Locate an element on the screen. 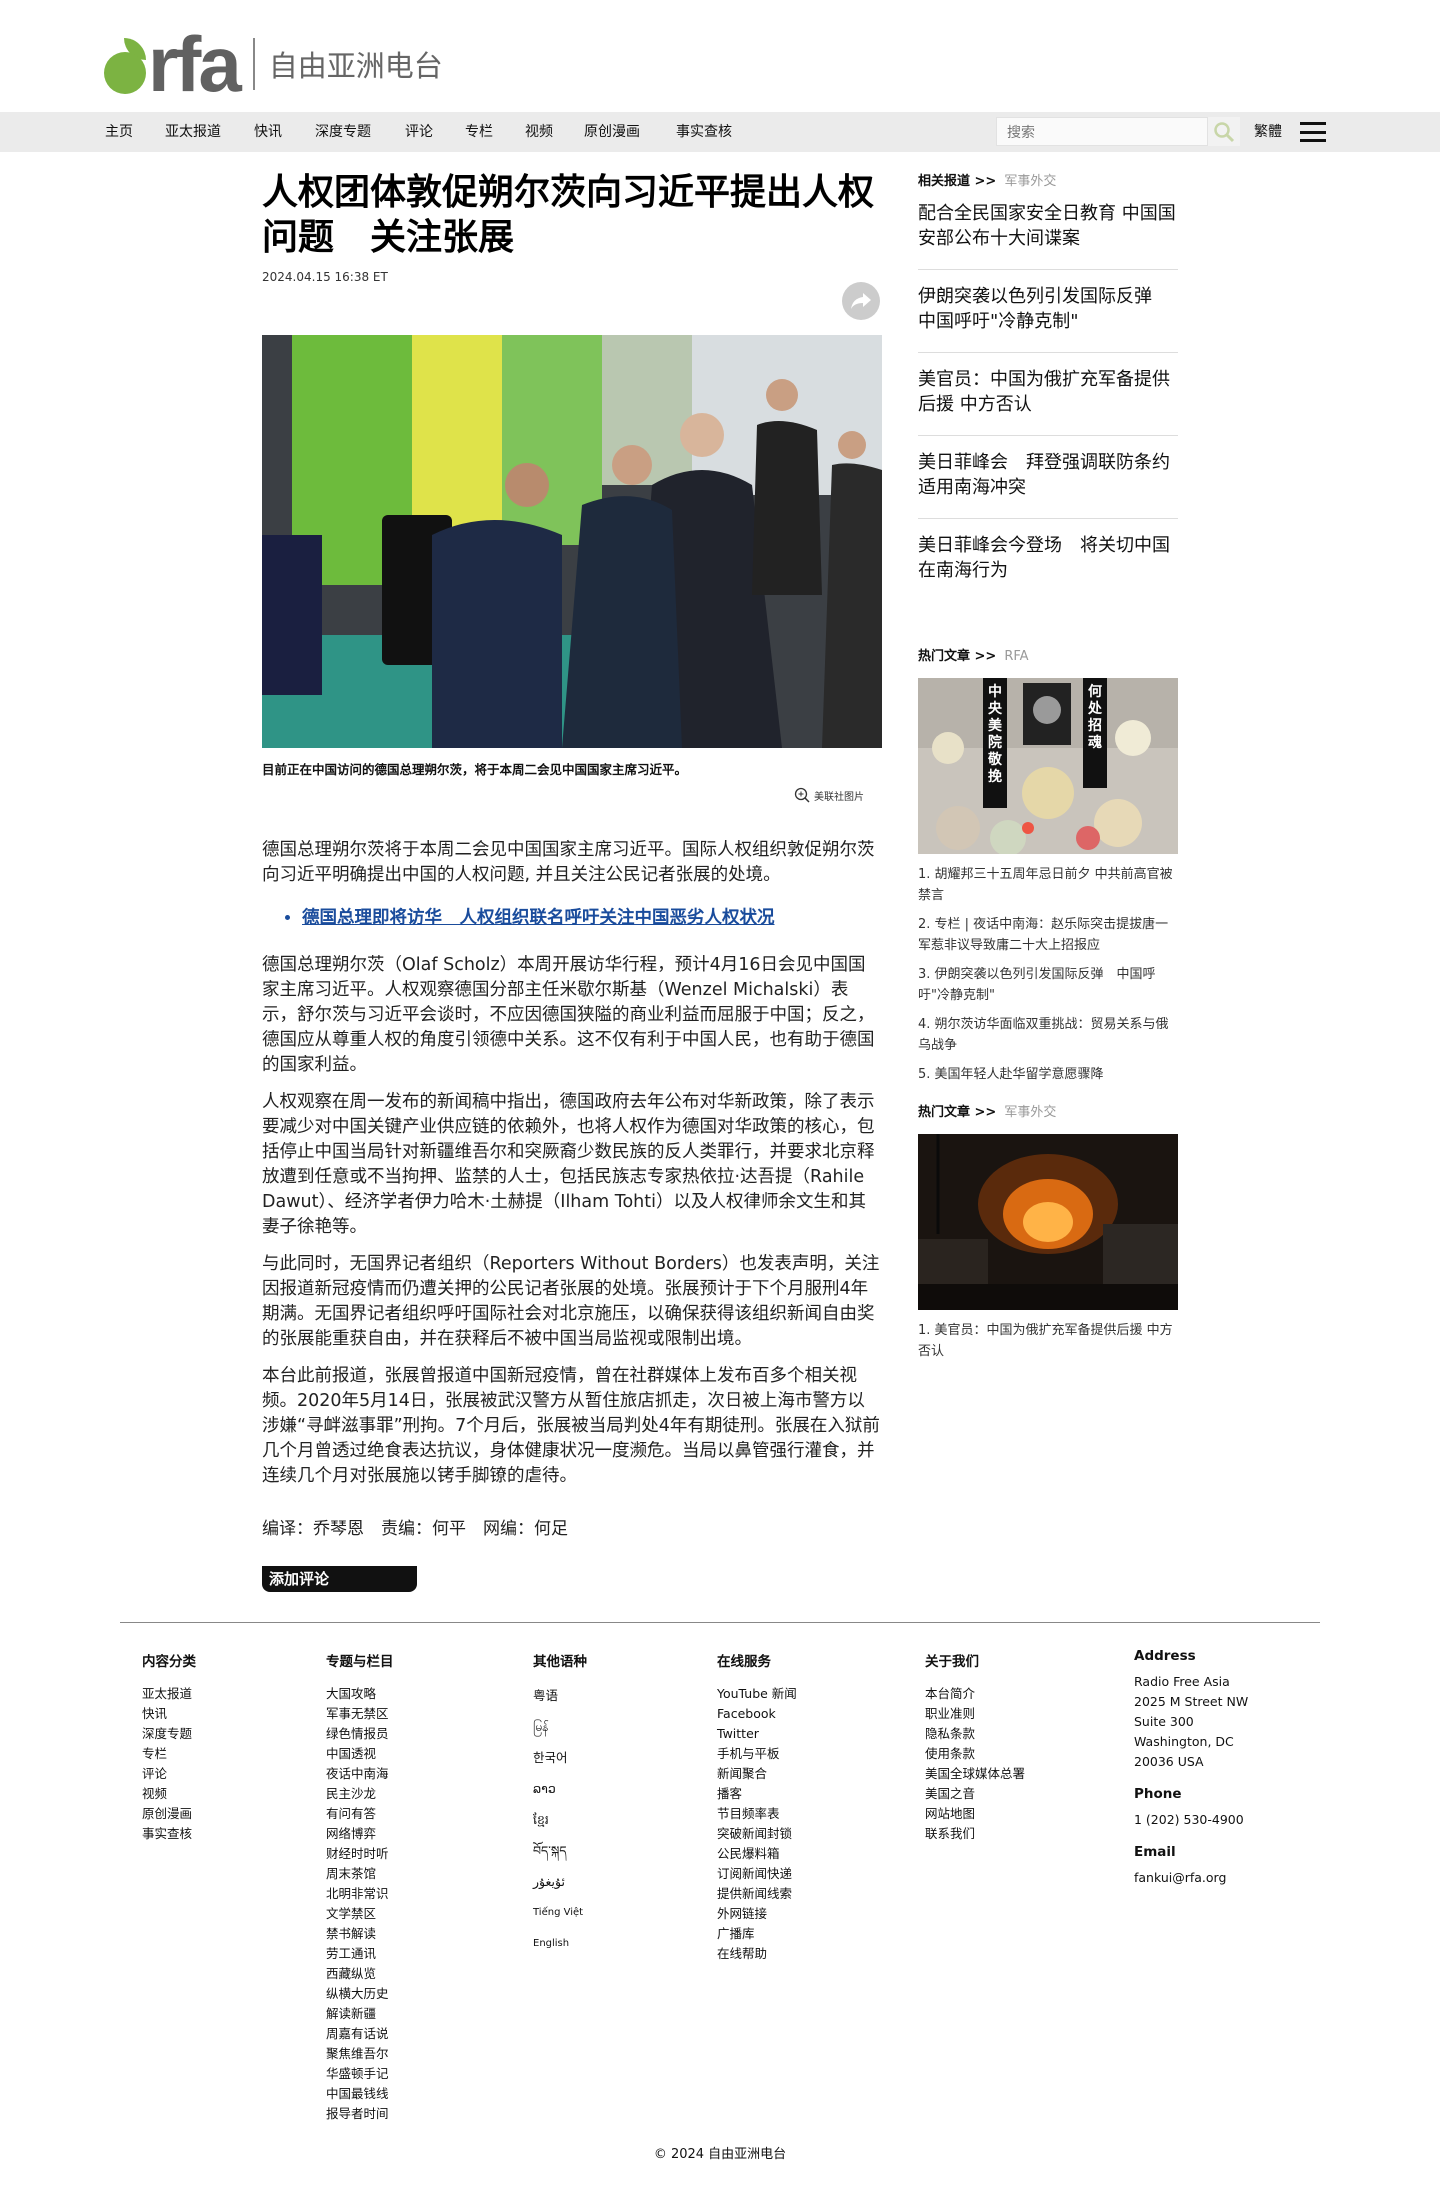 The width and height of the screenshot is (1440, 2194). footer-link: 绿色情报员 is located at coordinates (360, 1734).